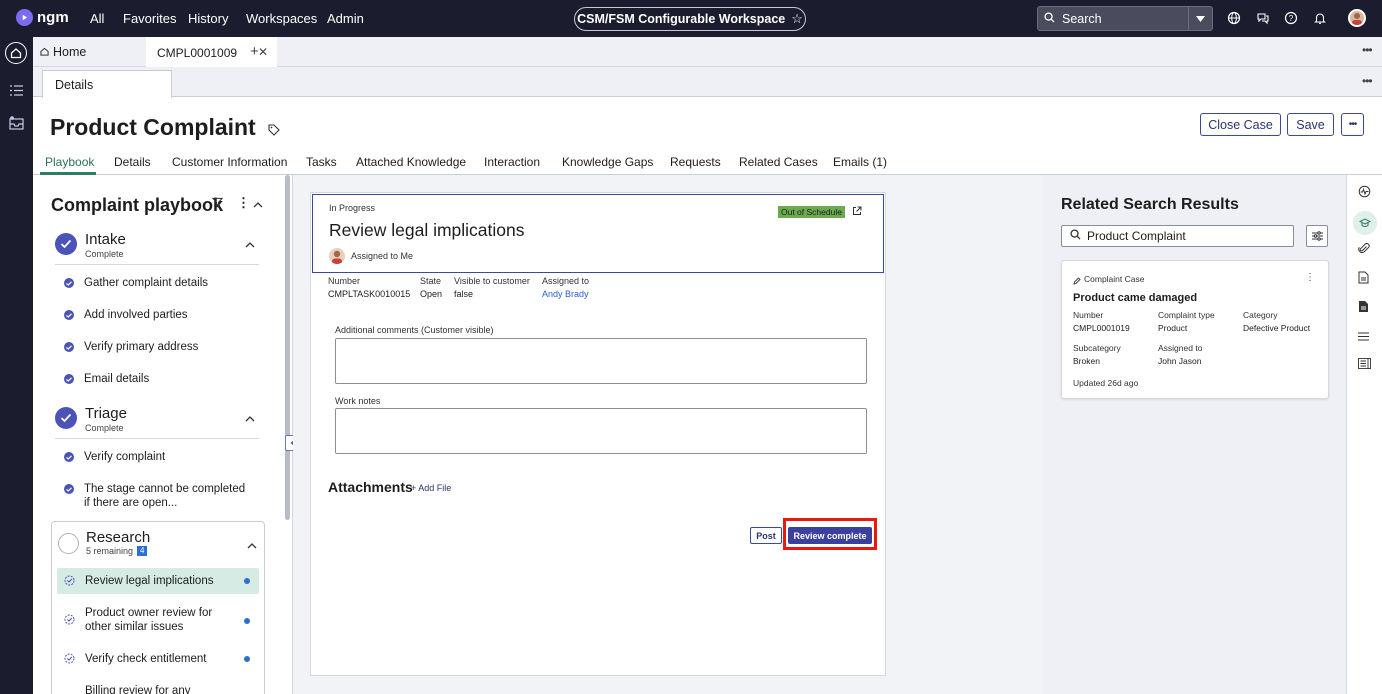  What do you see at coordinates (1367, 50) in the screenshot?
I see `more-tabs-icon: •••` at bounding box center [1367, 50].